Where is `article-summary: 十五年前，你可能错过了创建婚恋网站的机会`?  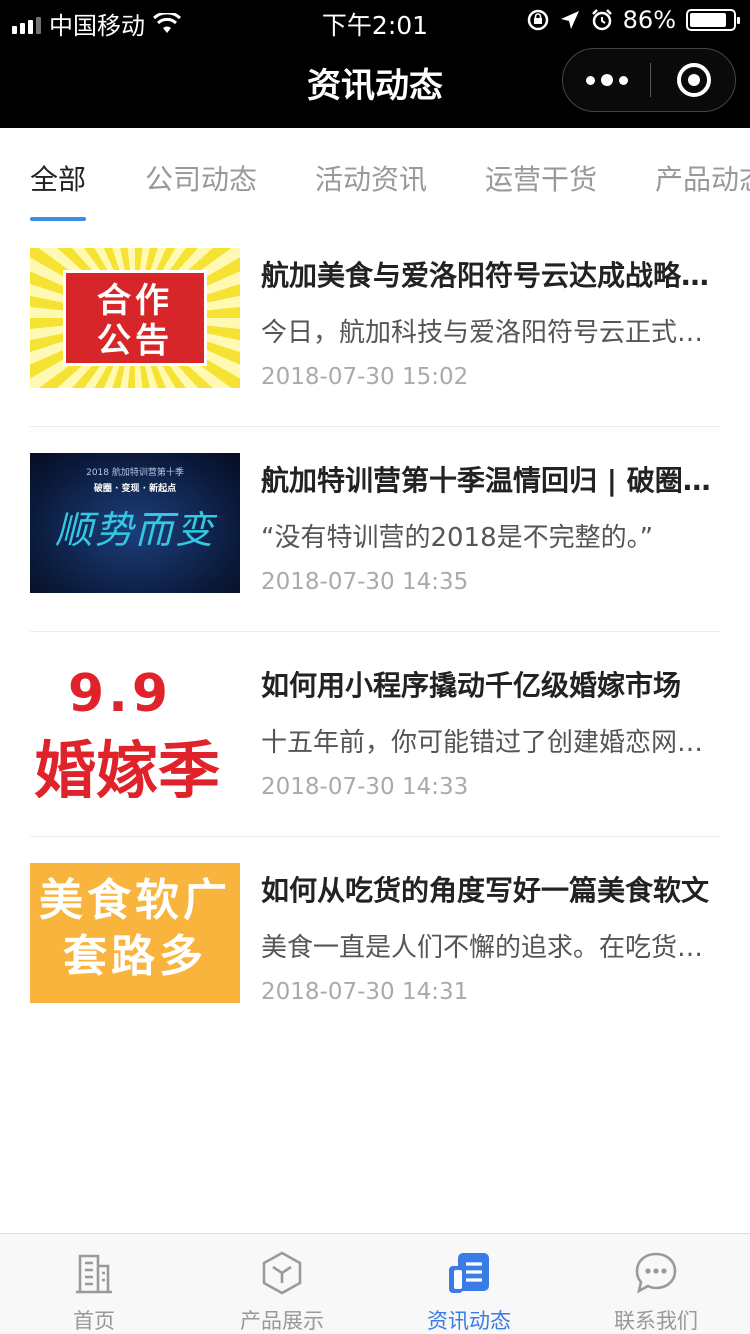 article-summary: 十五年前，你可能错过了创建婚恋网站的机会 is located at coordinates (490, 743).